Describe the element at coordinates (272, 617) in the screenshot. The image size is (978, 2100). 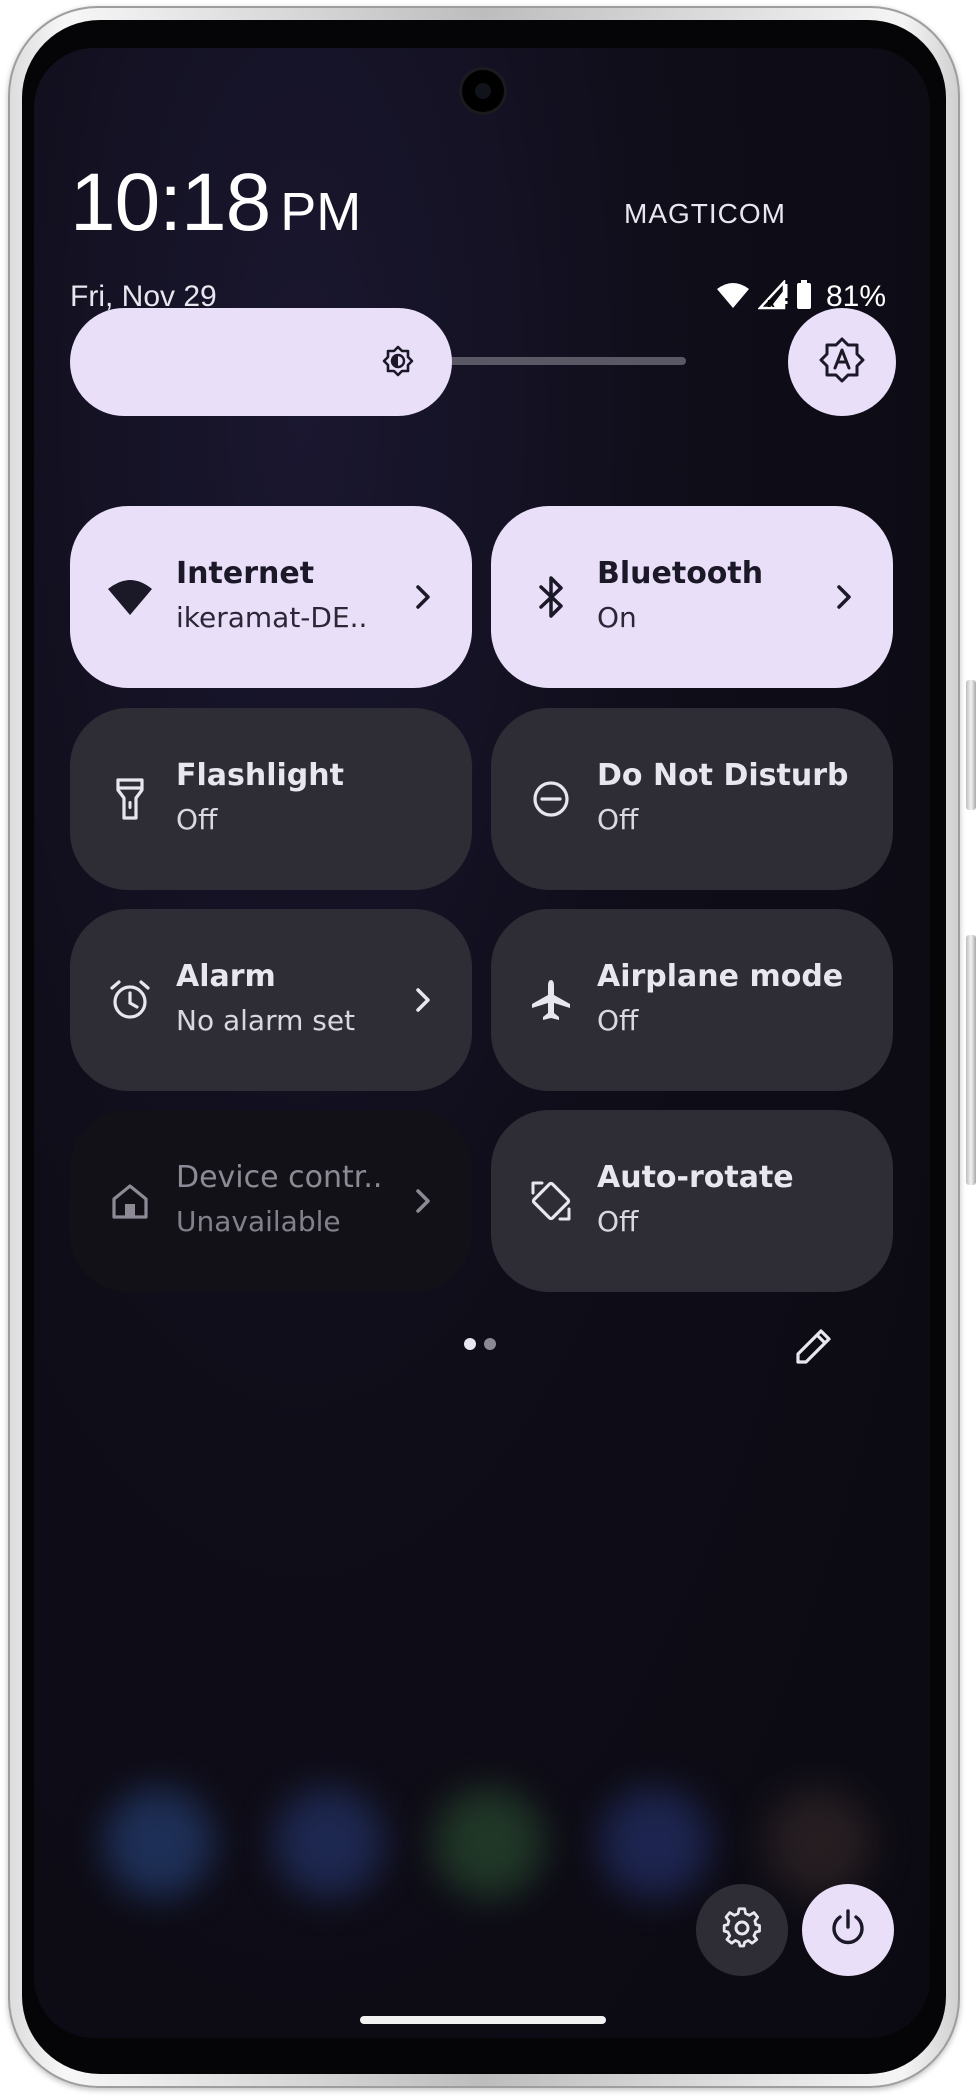
I see `tile-state: ikeramat-DE..` at that location.